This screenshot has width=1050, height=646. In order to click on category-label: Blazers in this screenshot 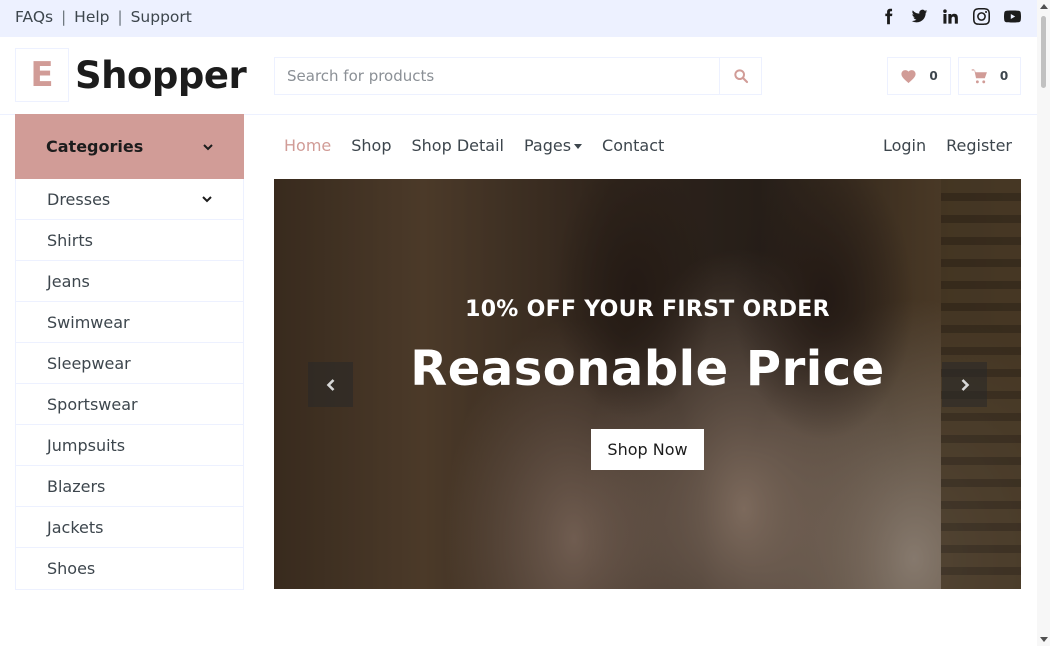, I will do `click(76, 486)`.